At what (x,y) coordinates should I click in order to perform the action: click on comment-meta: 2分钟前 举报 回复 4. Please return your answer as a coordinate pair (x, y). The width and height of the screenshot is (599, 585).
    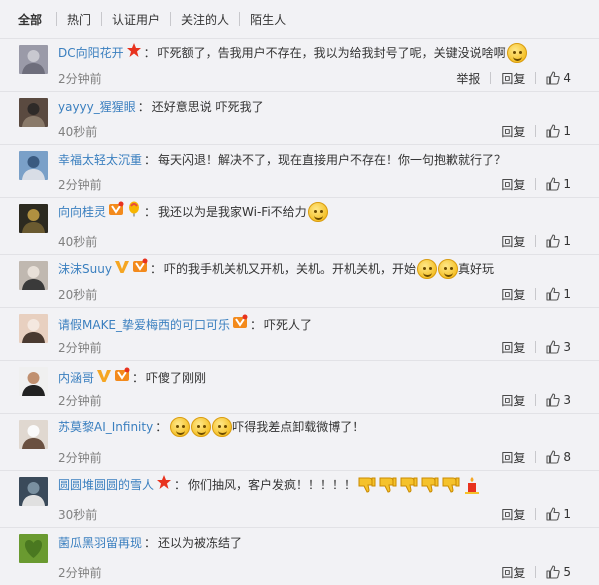
    Looking at the image, I should click on (321, 78).